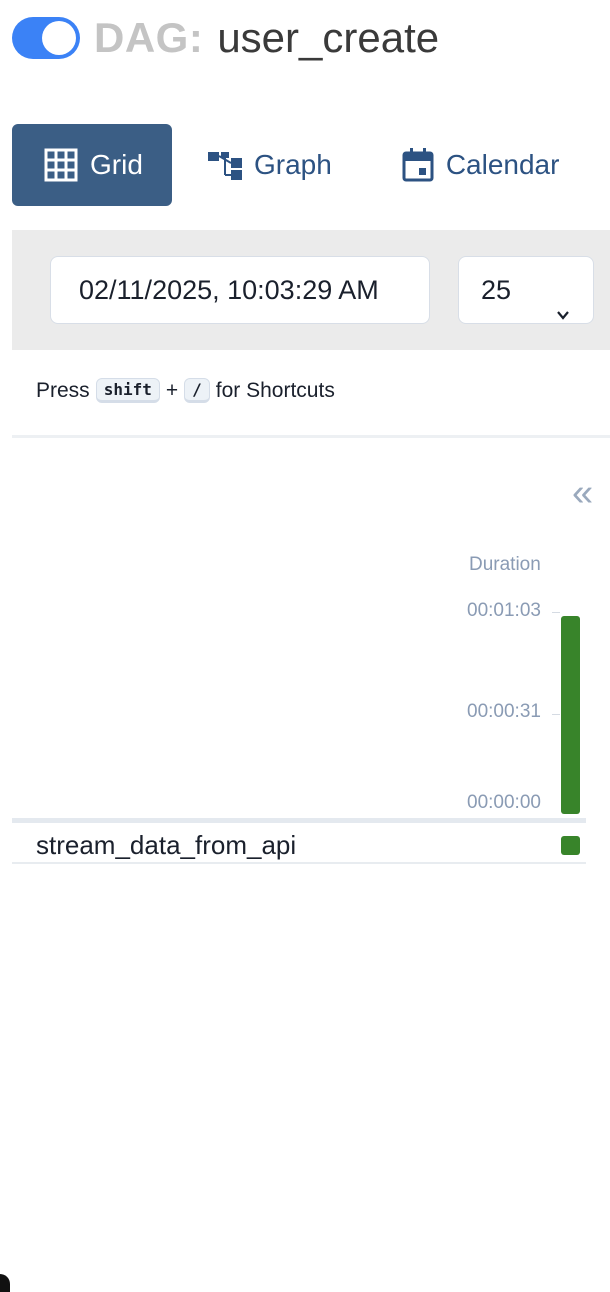 The width and height of the screenshot is (610, 1292). I want to click on toggle-knob, so click(59, 38).